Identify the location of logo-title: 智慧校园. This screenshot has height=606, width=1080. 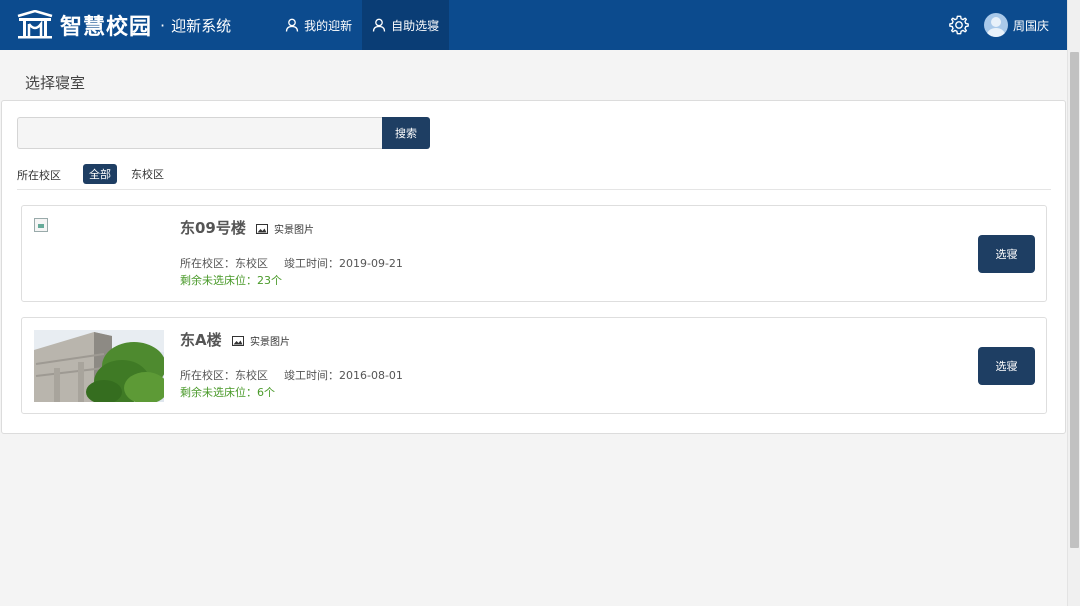
(106, 27).